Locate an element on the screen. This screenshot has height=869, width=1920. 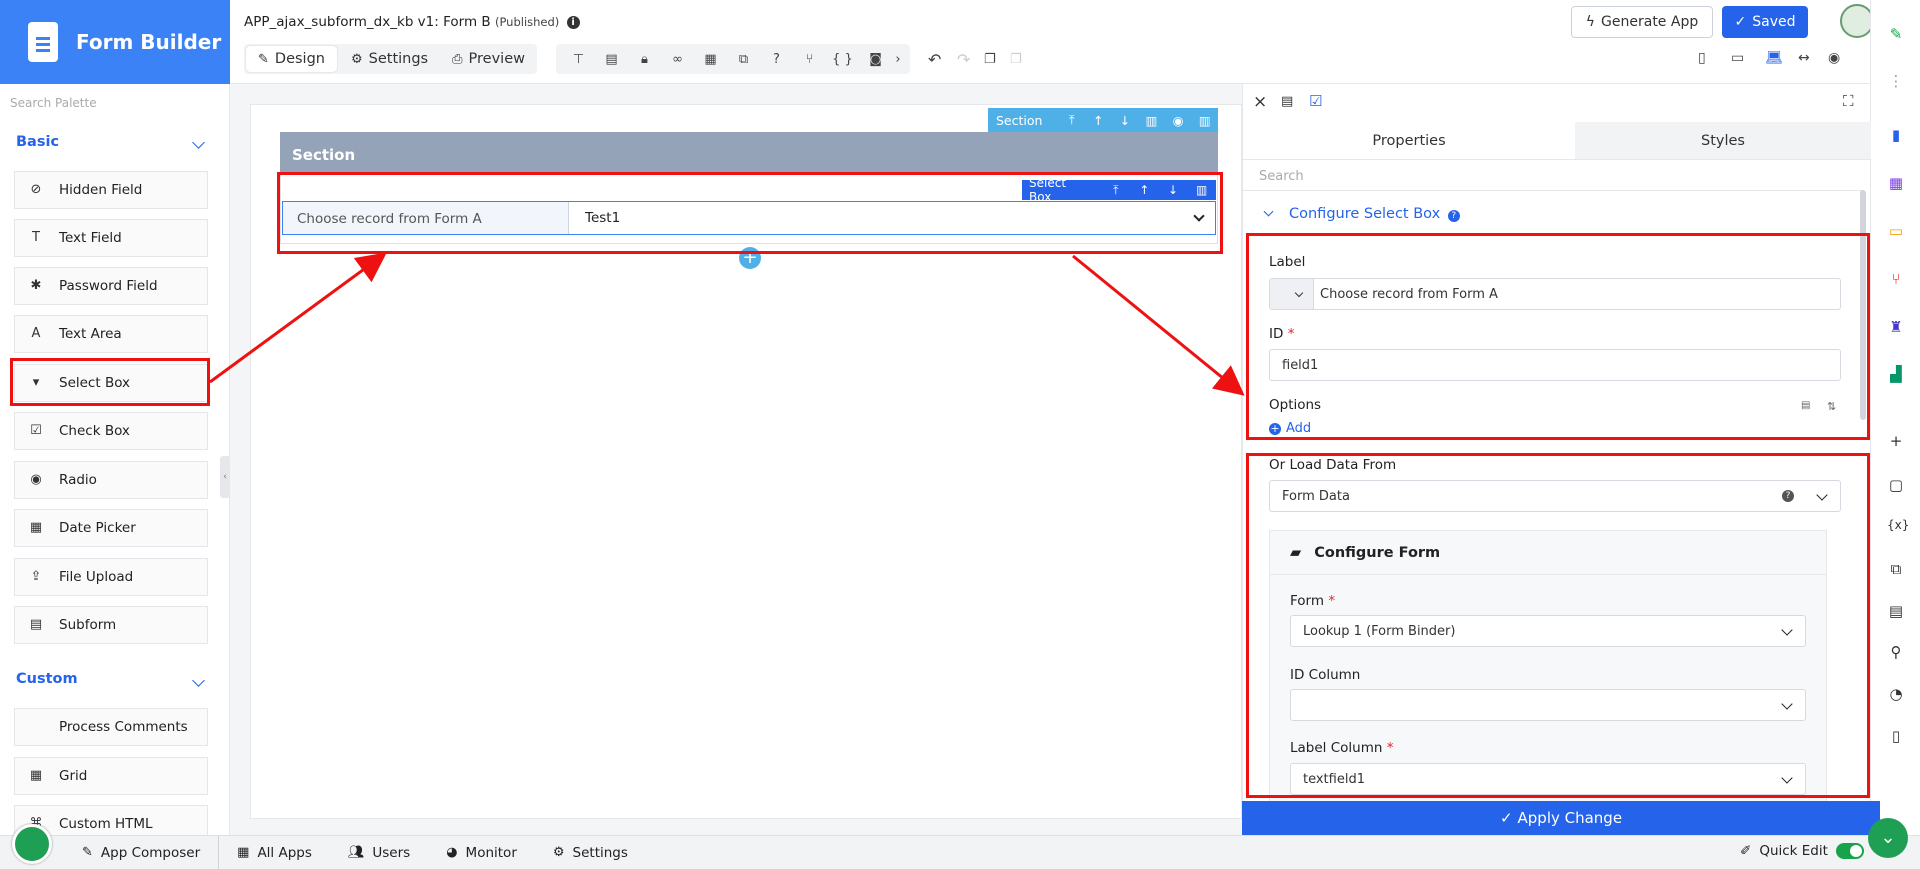
userview-icon: ▭ is located at coordinates (1896, 231).